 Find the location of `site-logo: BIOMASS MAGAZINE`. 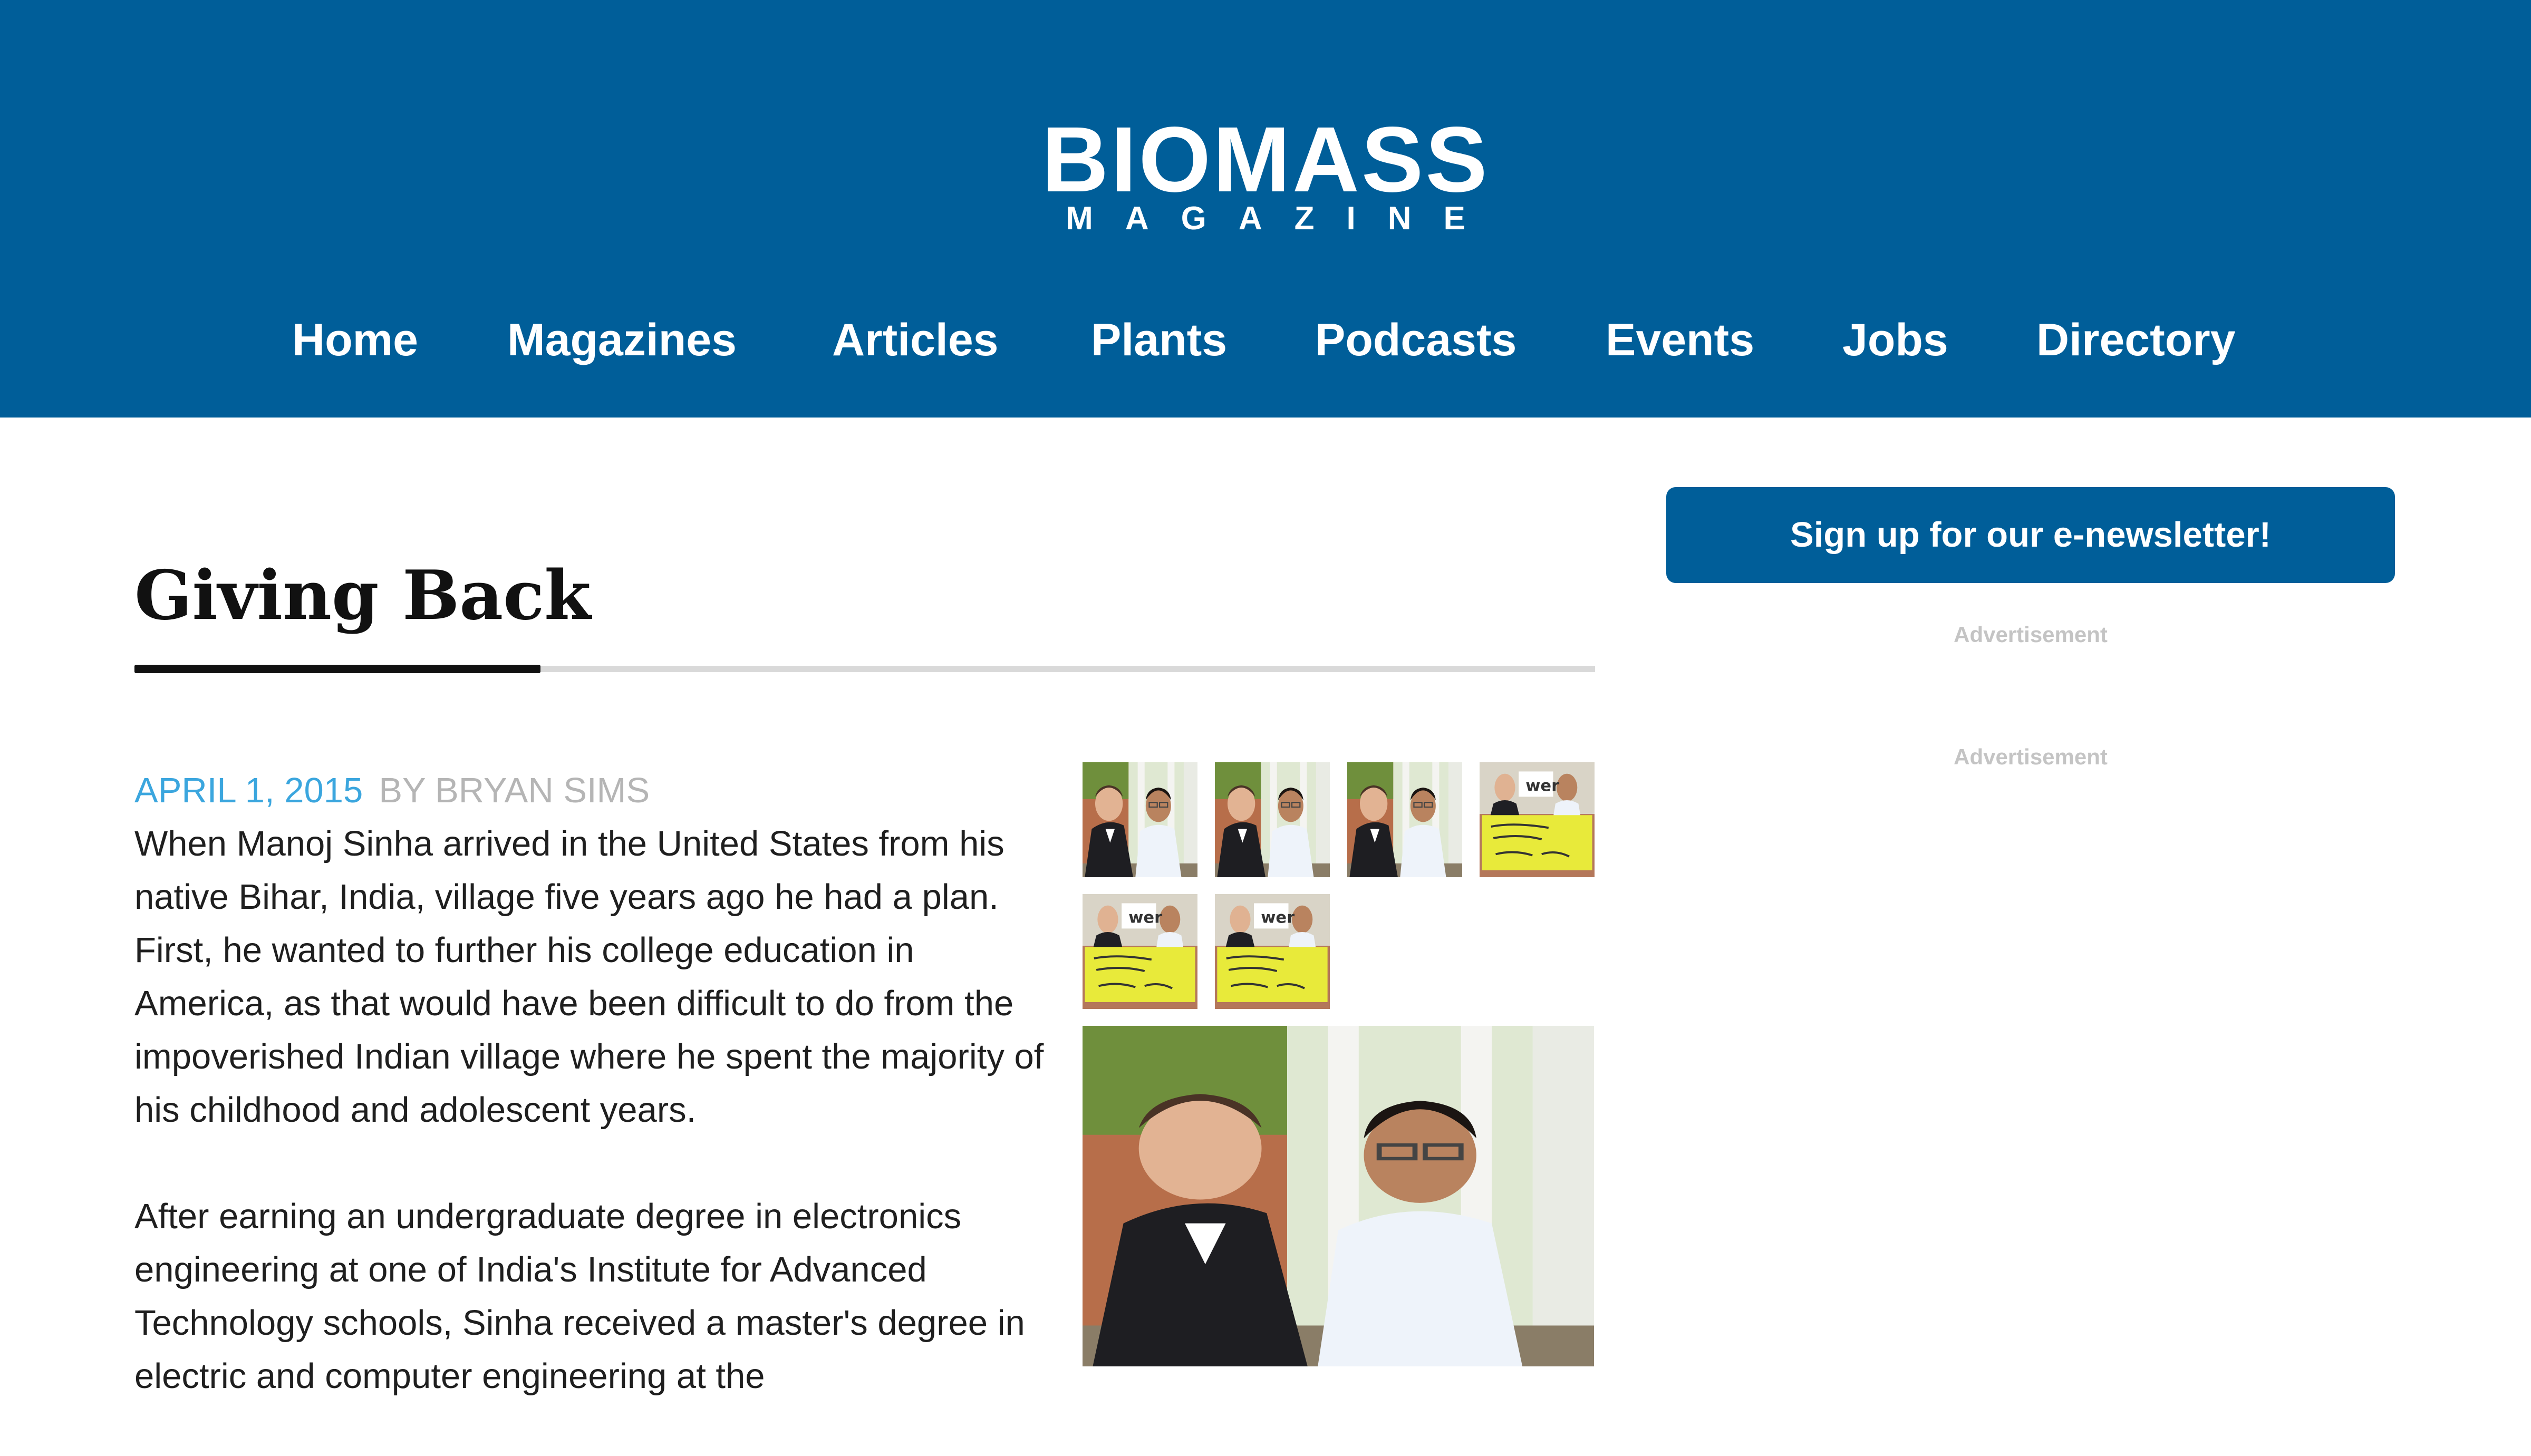

site-logo: BIOMASS MAGAZINE is located at coordinates (1265, 172).